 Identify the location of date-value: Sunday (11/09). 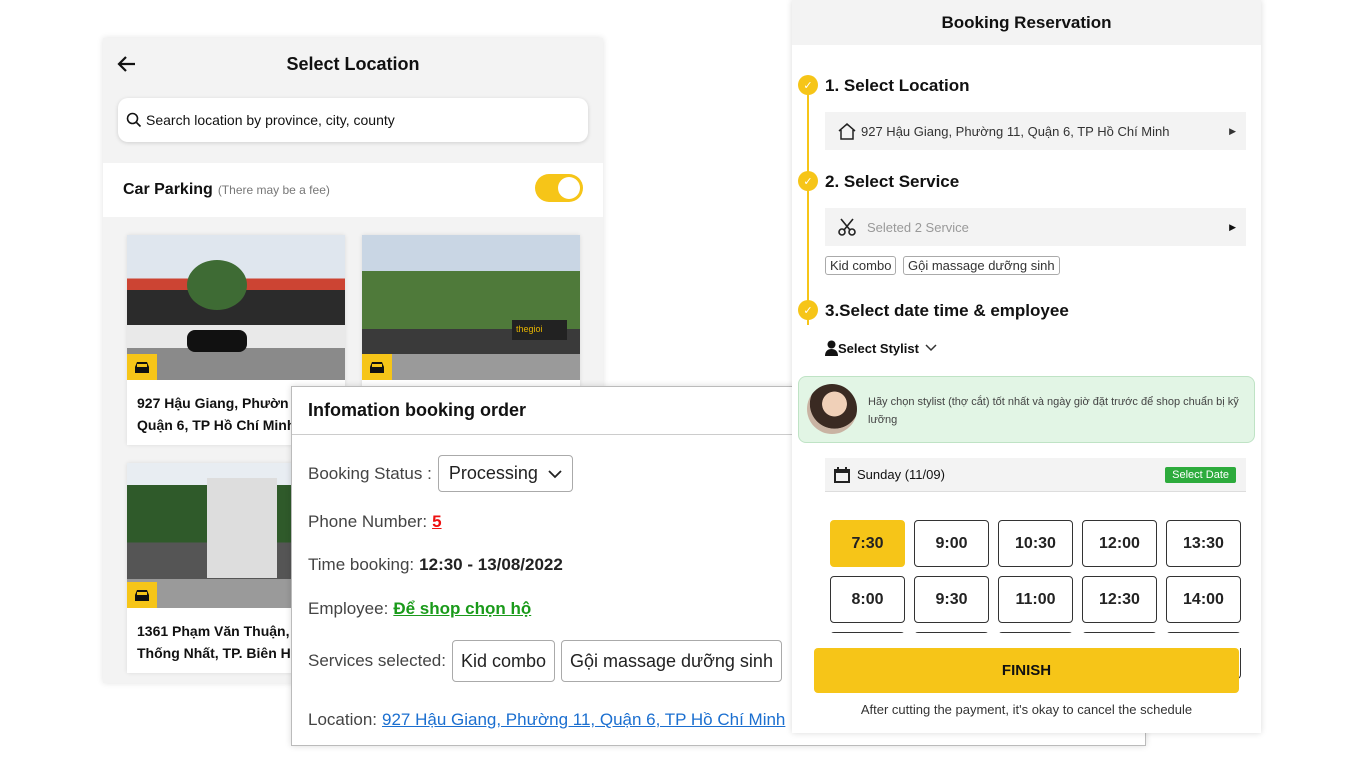
(901, 474).